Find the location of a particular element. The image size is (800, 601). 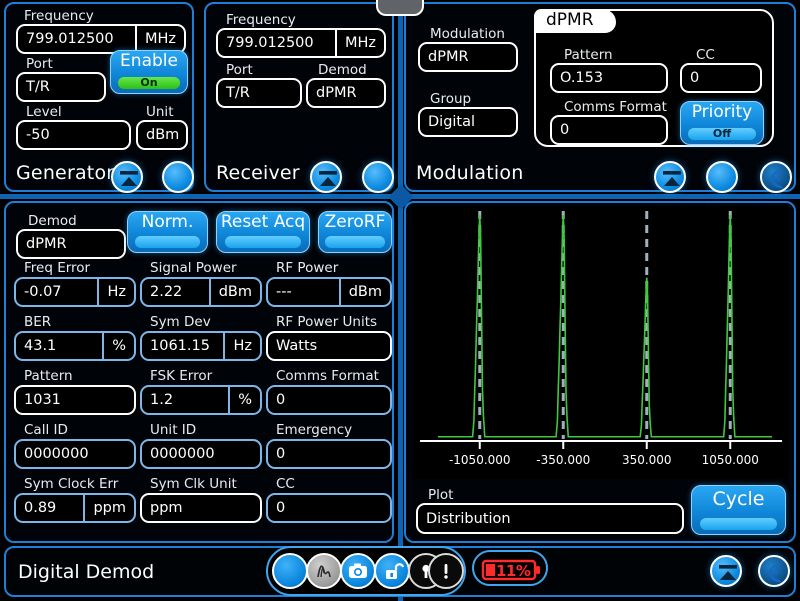

x-axis-tick-label: 350.000 is located at coordinates (647, 460).